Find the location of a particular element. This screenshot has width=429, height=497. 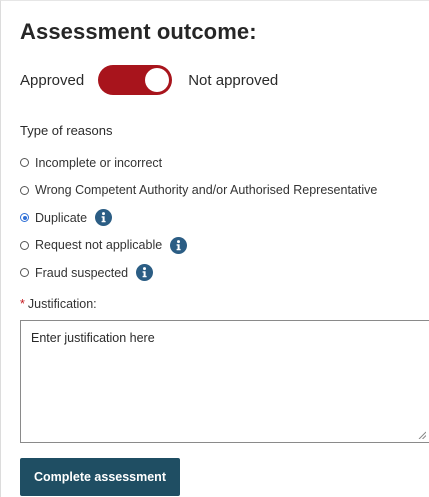

reason-option-label: Fraud suspected is located at coordinates (81, 273).